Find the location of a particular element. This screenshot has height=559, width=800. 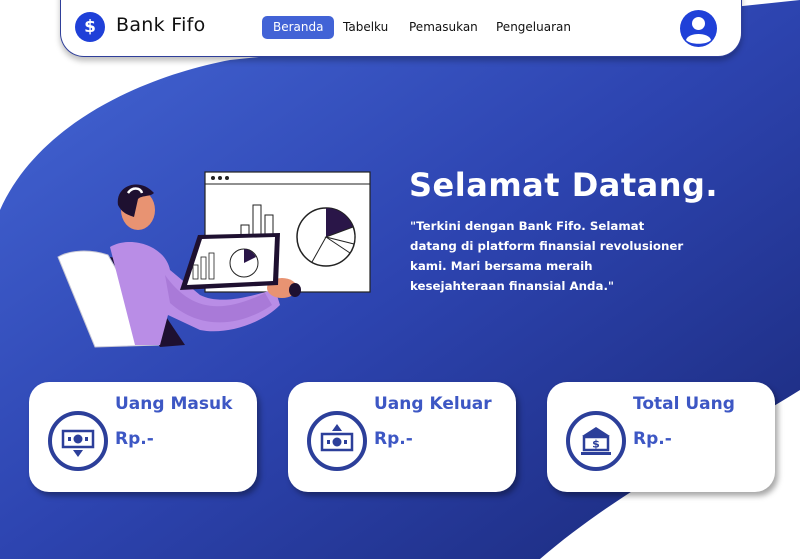

card-uang-masuk: Uang Masuk Rp.- is located at coordinates (143, 437).